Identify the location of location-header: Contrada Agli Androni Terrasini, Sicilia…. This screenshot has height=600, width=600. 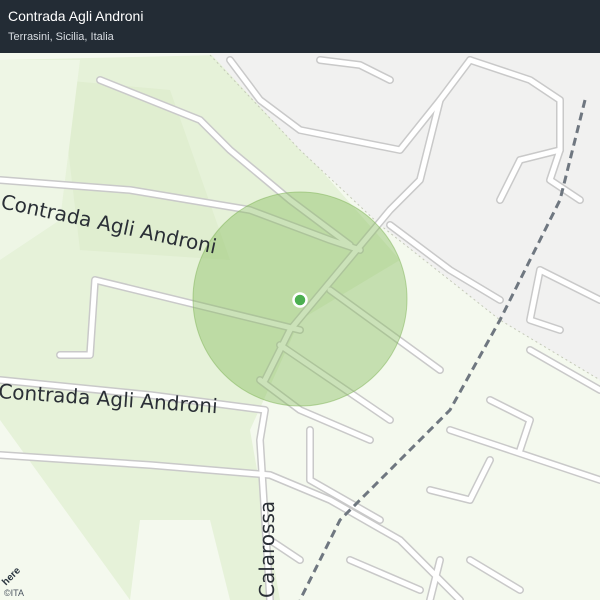
(300, 26).